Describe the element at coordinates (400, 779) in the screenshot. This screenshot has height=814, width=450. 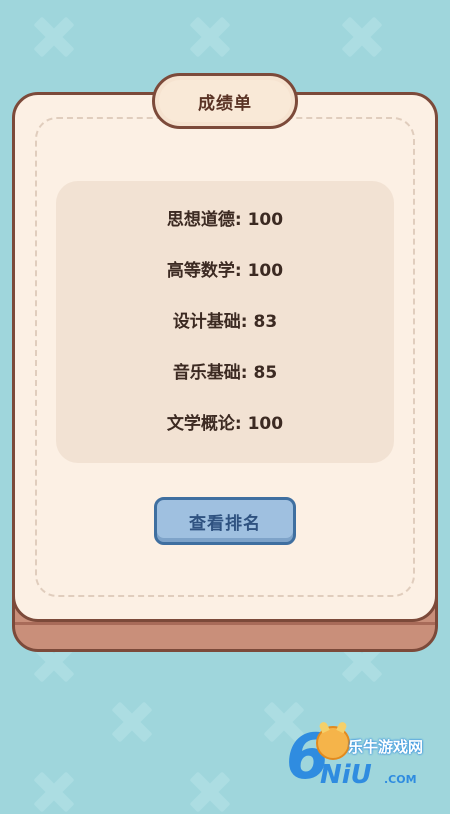
I see `watermark-suffix: .COM` at that location.